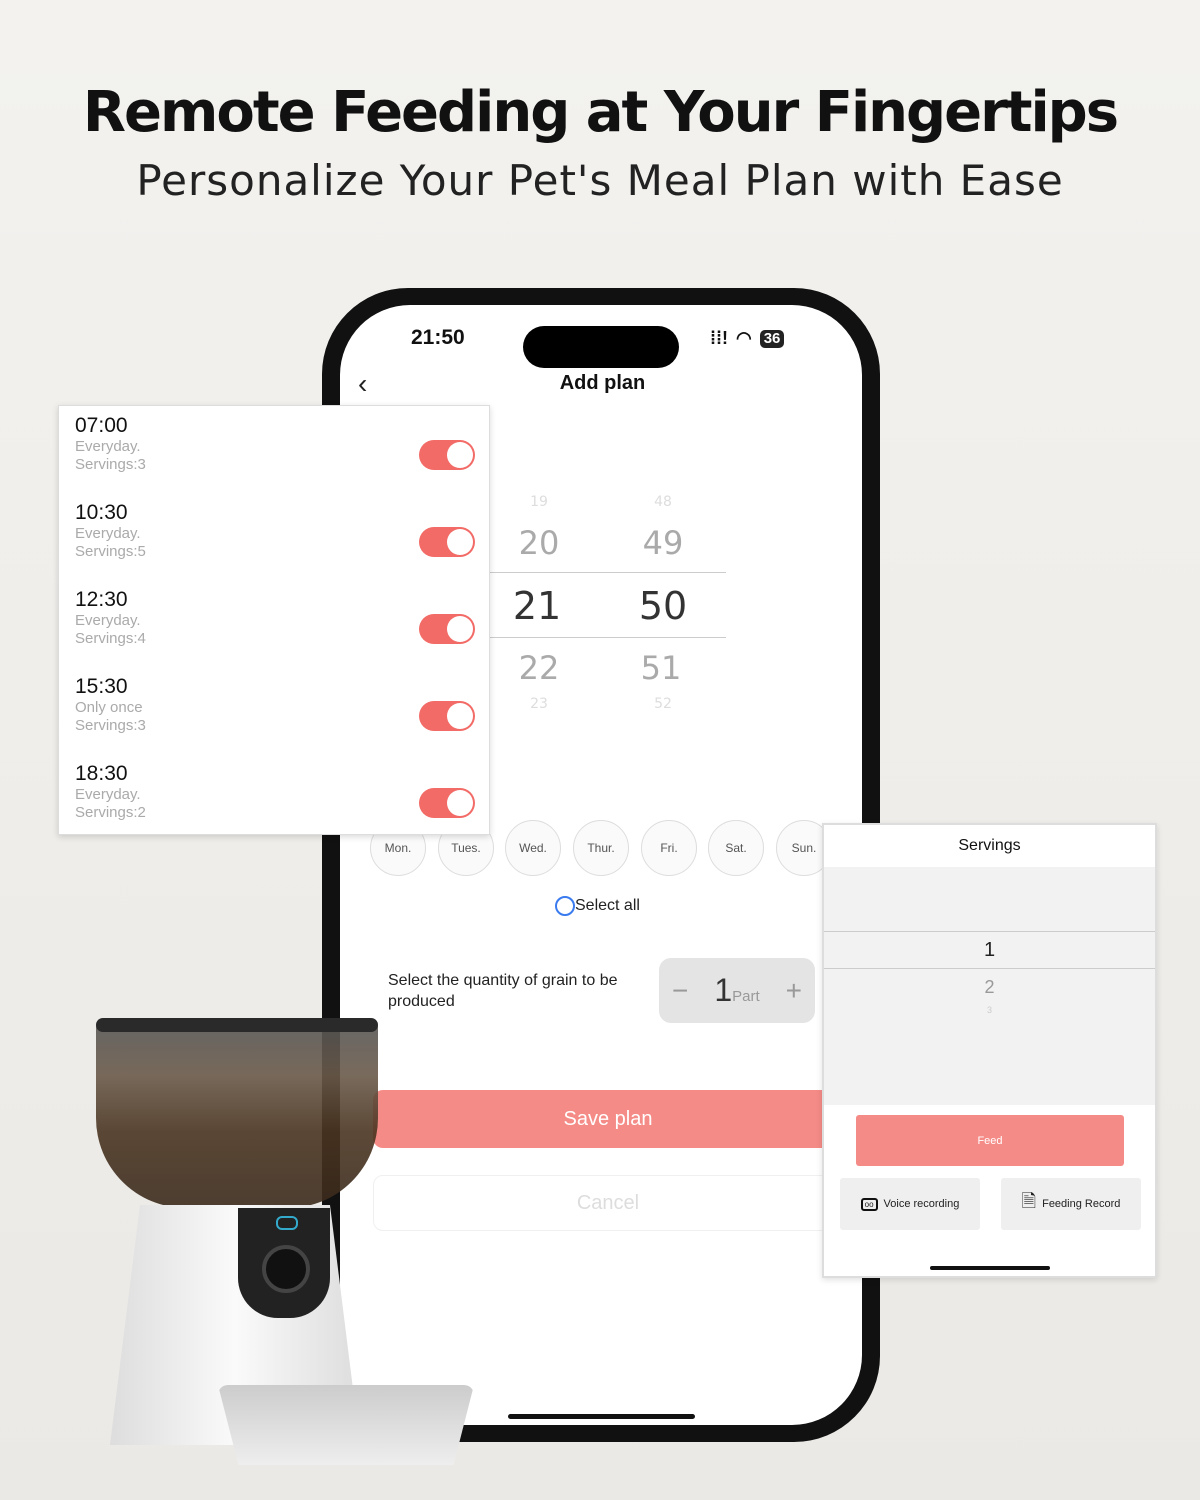  What do you see at coordinates (600, 112) in the screenshot?
I see `headline-title: Remote Feeding at Your Fingertips` at bounding box center [600, 112].